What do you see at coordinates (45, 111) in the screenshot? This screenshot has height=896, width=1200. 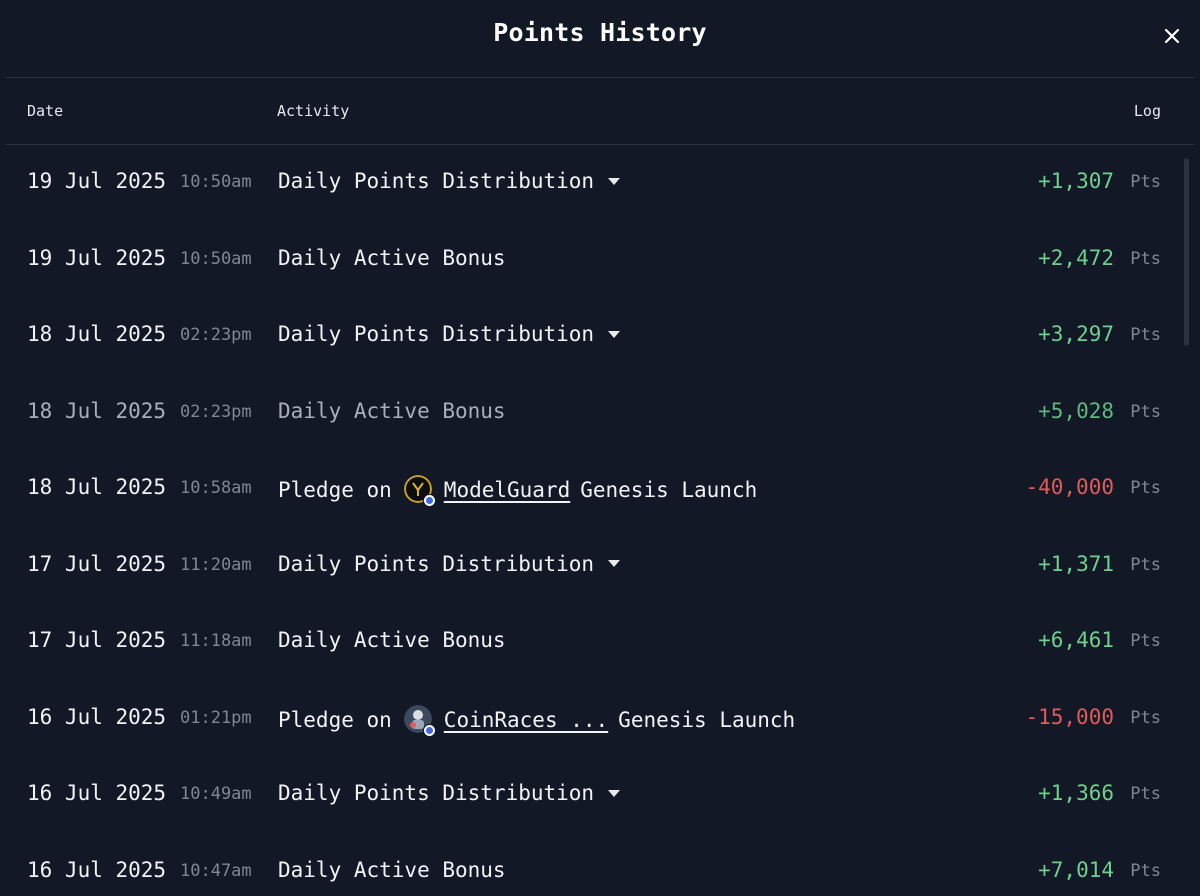 I see `column-header-date: Date` at bounding box center [45, 111].